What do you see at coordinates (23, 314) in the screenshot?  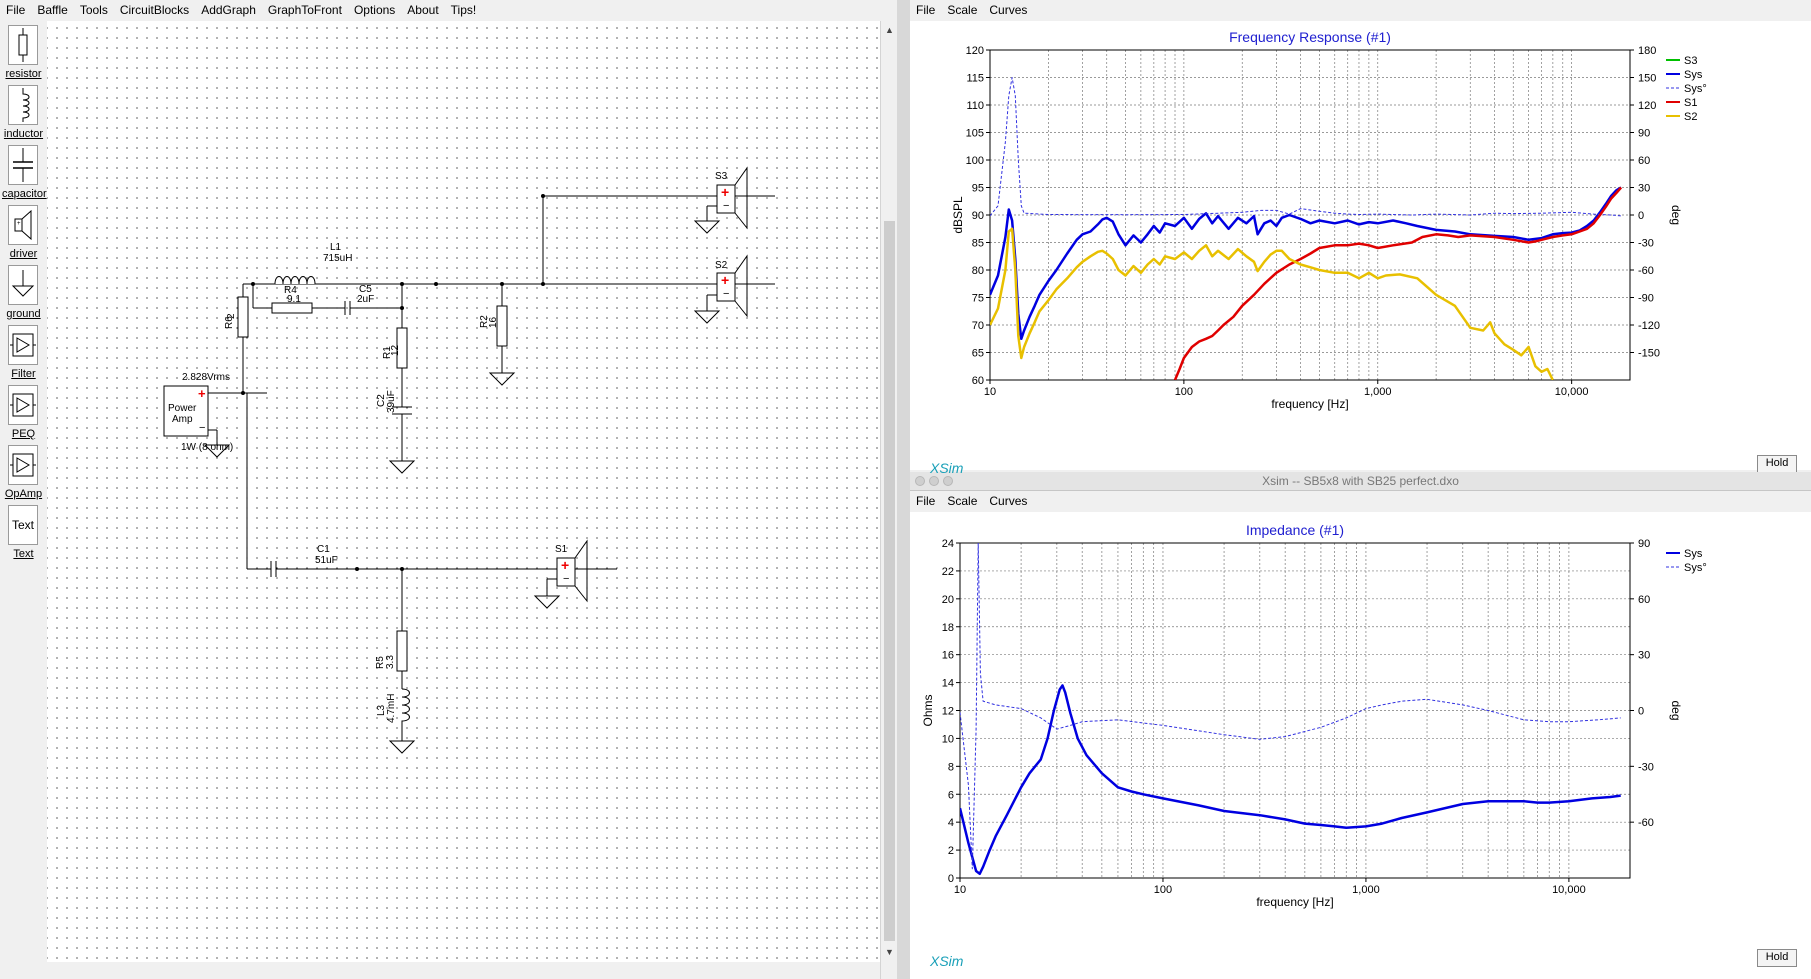 I see `palette-label: ground` at bounding box center [23, 314].